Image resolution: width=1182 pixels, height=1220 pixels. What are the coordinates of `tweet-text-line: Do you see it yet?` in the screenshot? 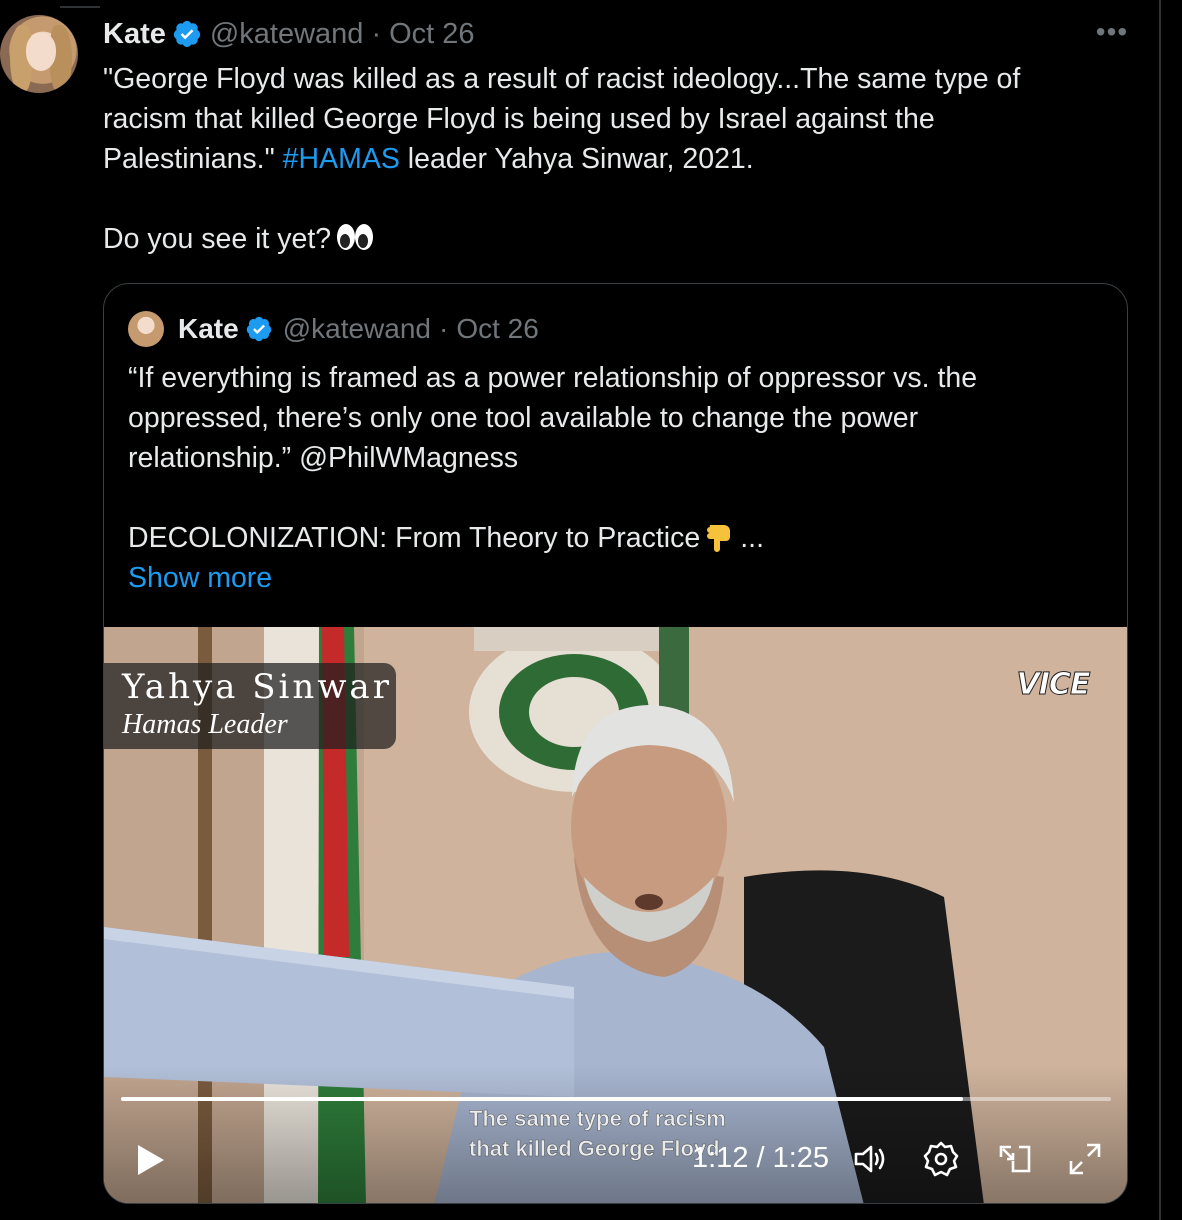 It's located at (613, 239).